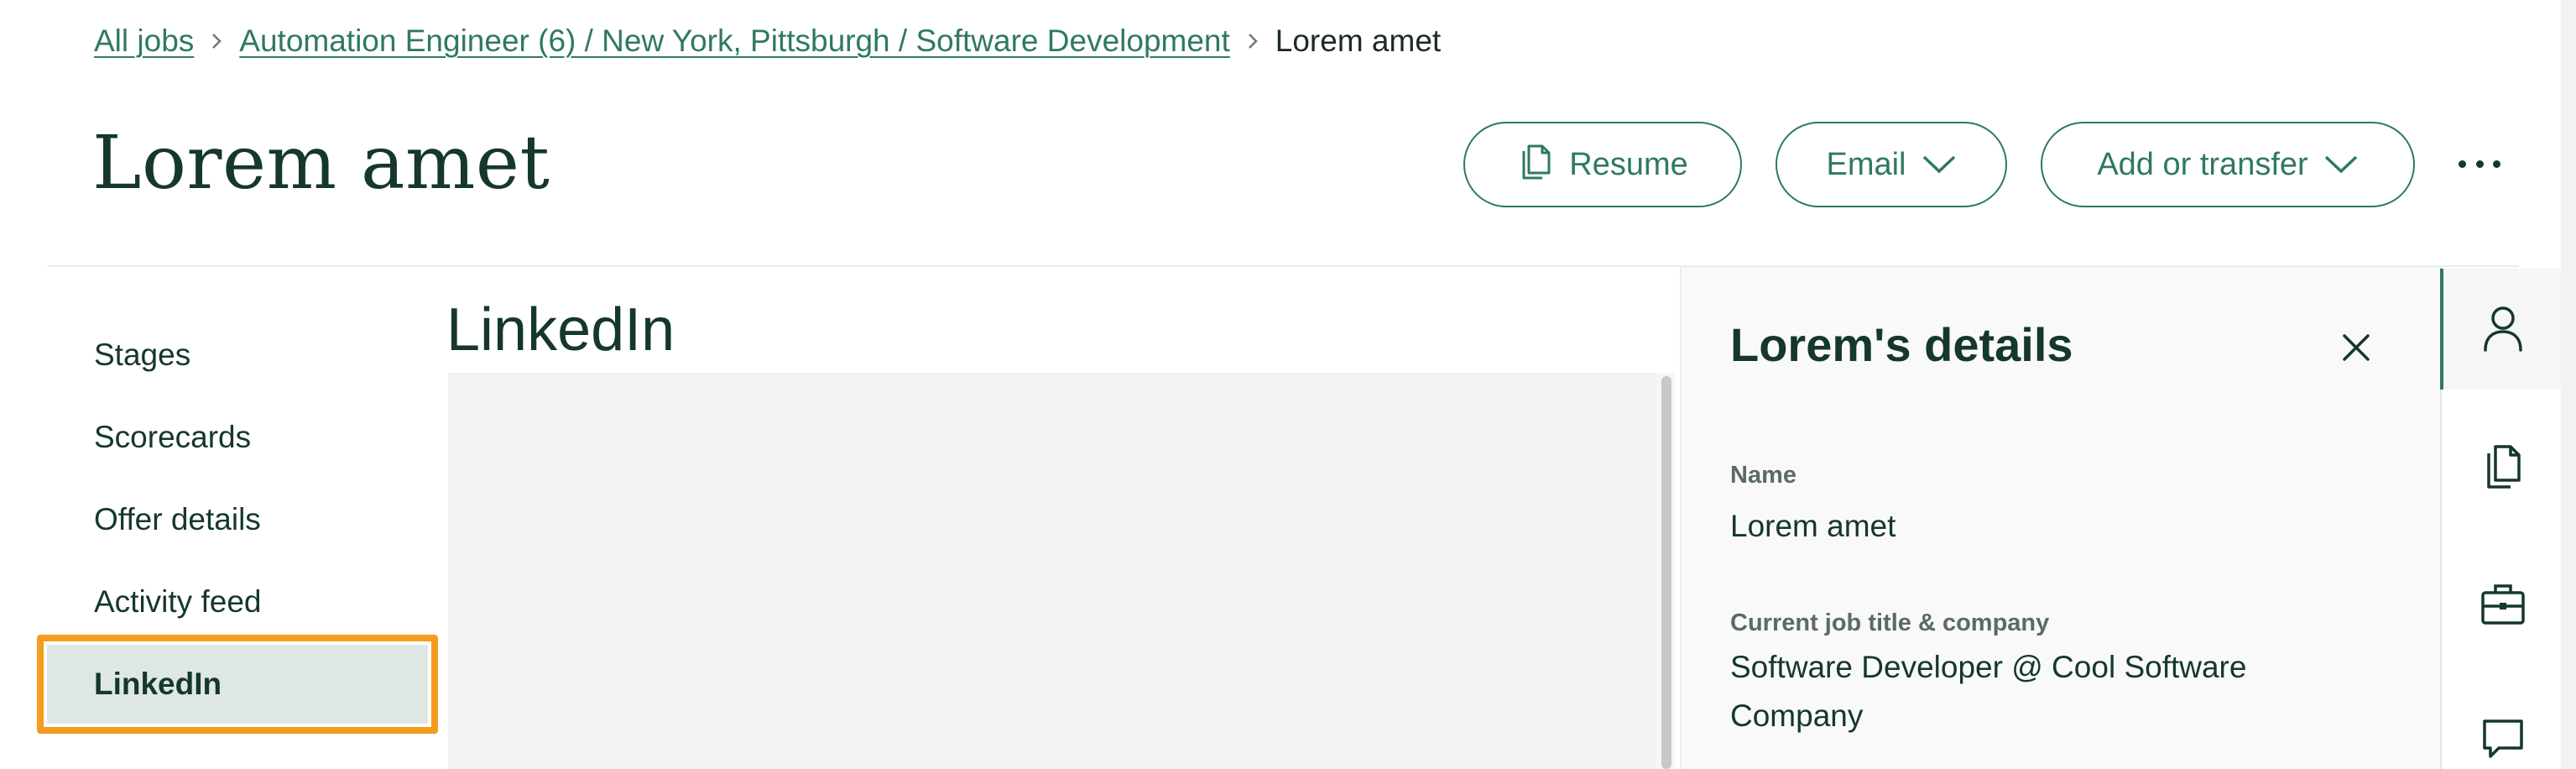 The width and height of the screenshot is (2576, 769). I want to click on email-button: Email, so click(1891, 164).